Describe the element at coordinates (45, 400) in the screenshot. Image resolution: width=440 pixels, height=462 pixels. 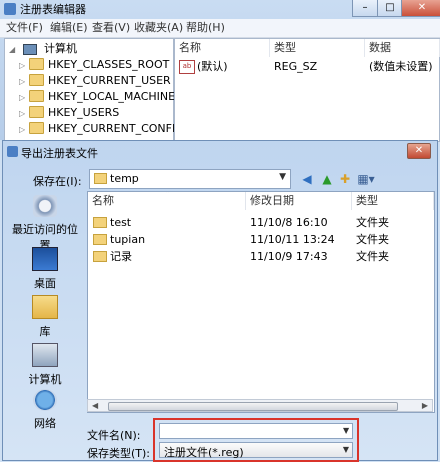
I see `network-icon` at that location.